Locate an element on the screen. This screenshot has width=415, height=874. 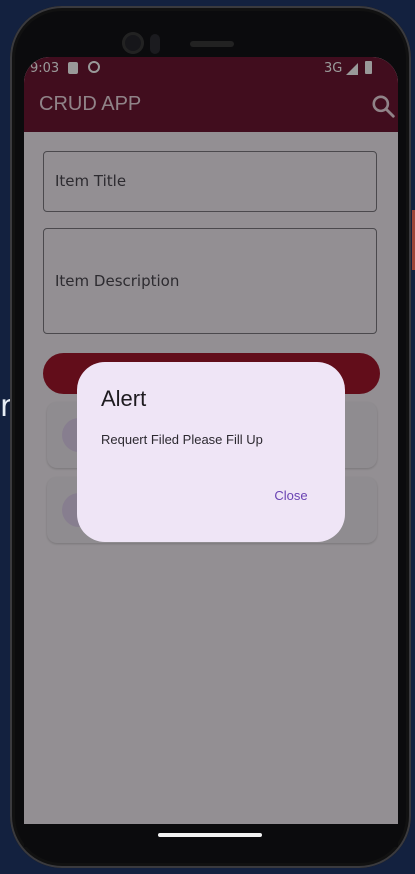
dialog-message: Requert Filed Please Fill Up is located at coordinates (182, 439).